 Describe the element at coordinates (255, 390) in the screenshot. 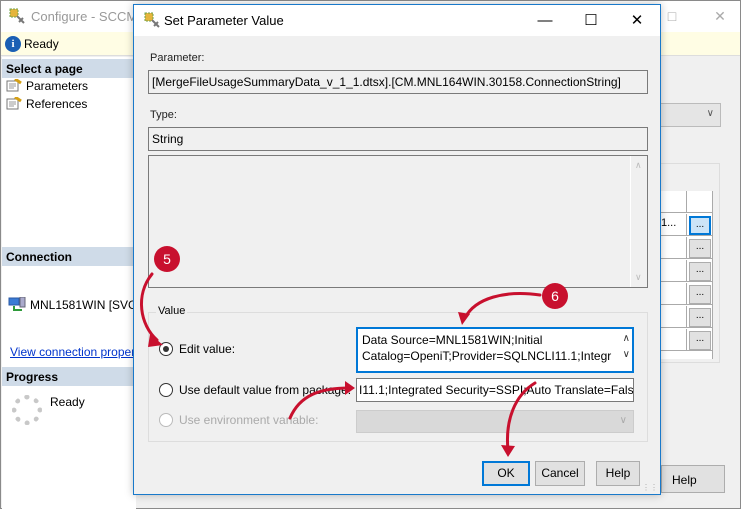

I see `use-default-option: Use default value from package:` at that location.